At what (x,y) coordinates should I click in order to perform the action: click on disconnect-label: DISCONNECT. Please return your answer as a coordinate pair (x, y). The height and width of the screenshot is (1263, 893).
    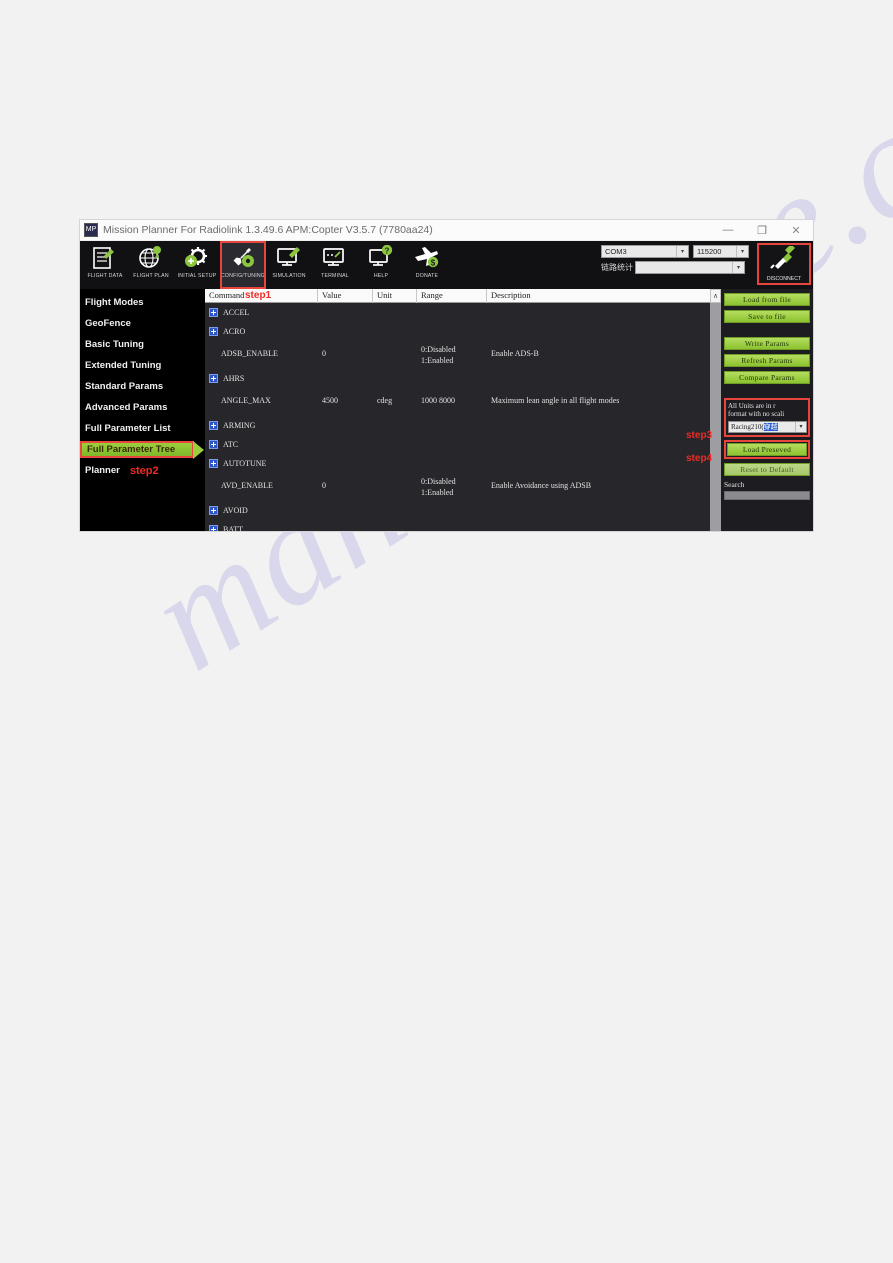
    Looking at the image, I should click on (784, 279).